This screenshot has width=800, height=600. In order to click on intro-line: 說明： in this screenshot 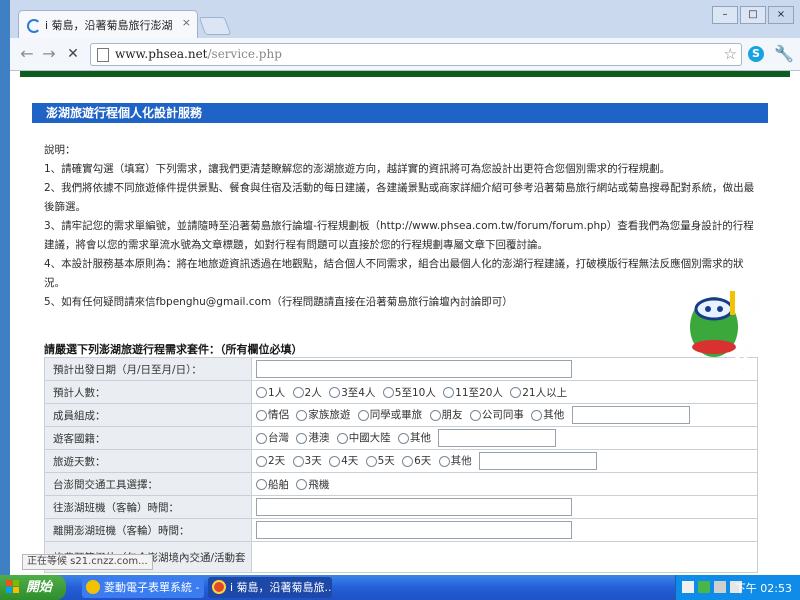, I will do `click(60, 150)`.